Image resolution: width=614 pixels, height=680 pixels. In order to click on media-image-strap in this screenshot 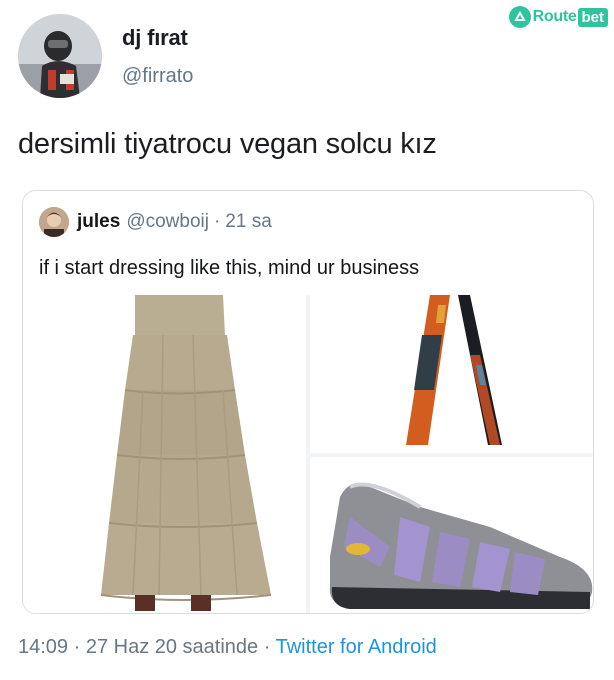, I will do `click(451, 374)`.